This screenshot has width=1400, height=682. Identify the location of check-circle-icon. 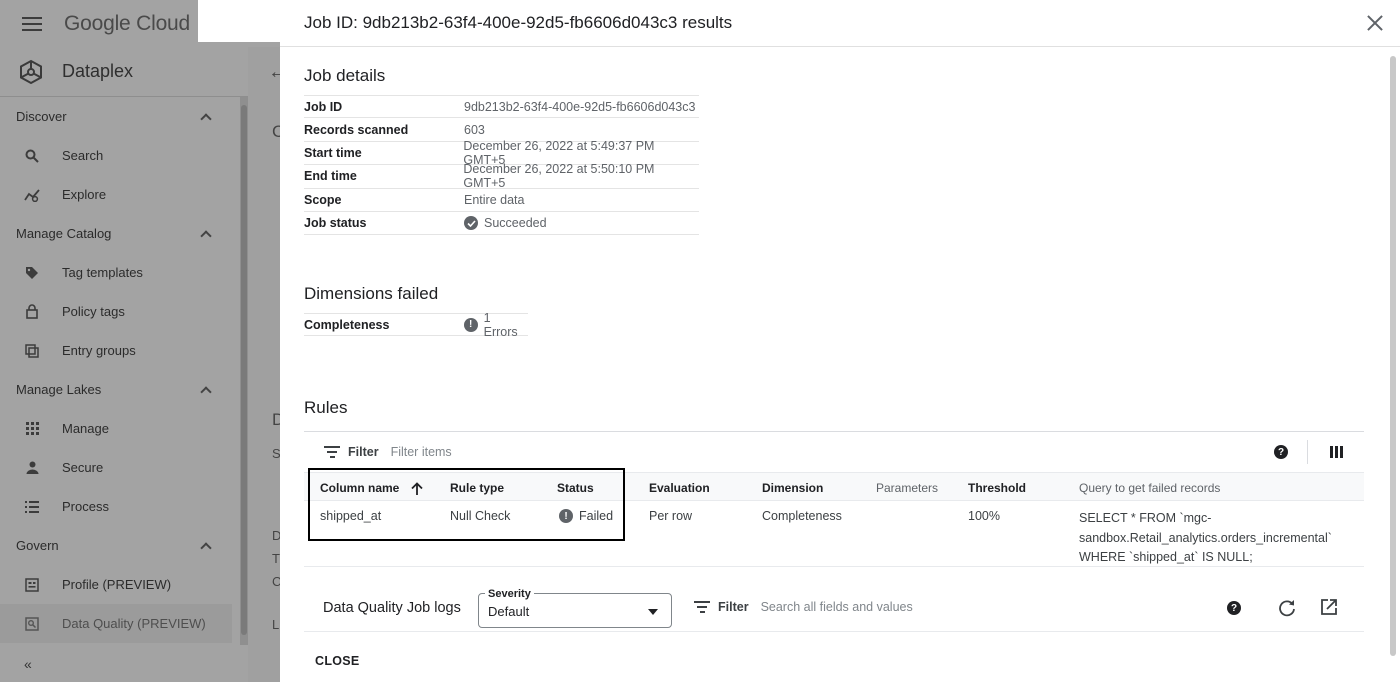
(471, 223).